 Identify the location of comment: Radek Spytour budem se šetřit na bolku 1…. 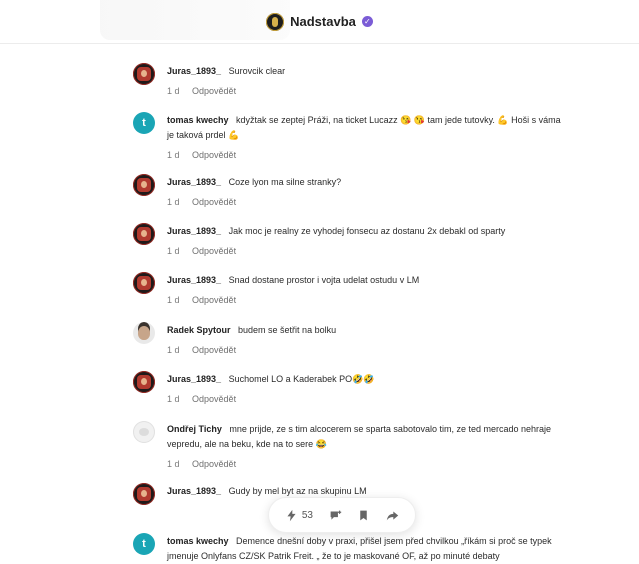
(348, 338).